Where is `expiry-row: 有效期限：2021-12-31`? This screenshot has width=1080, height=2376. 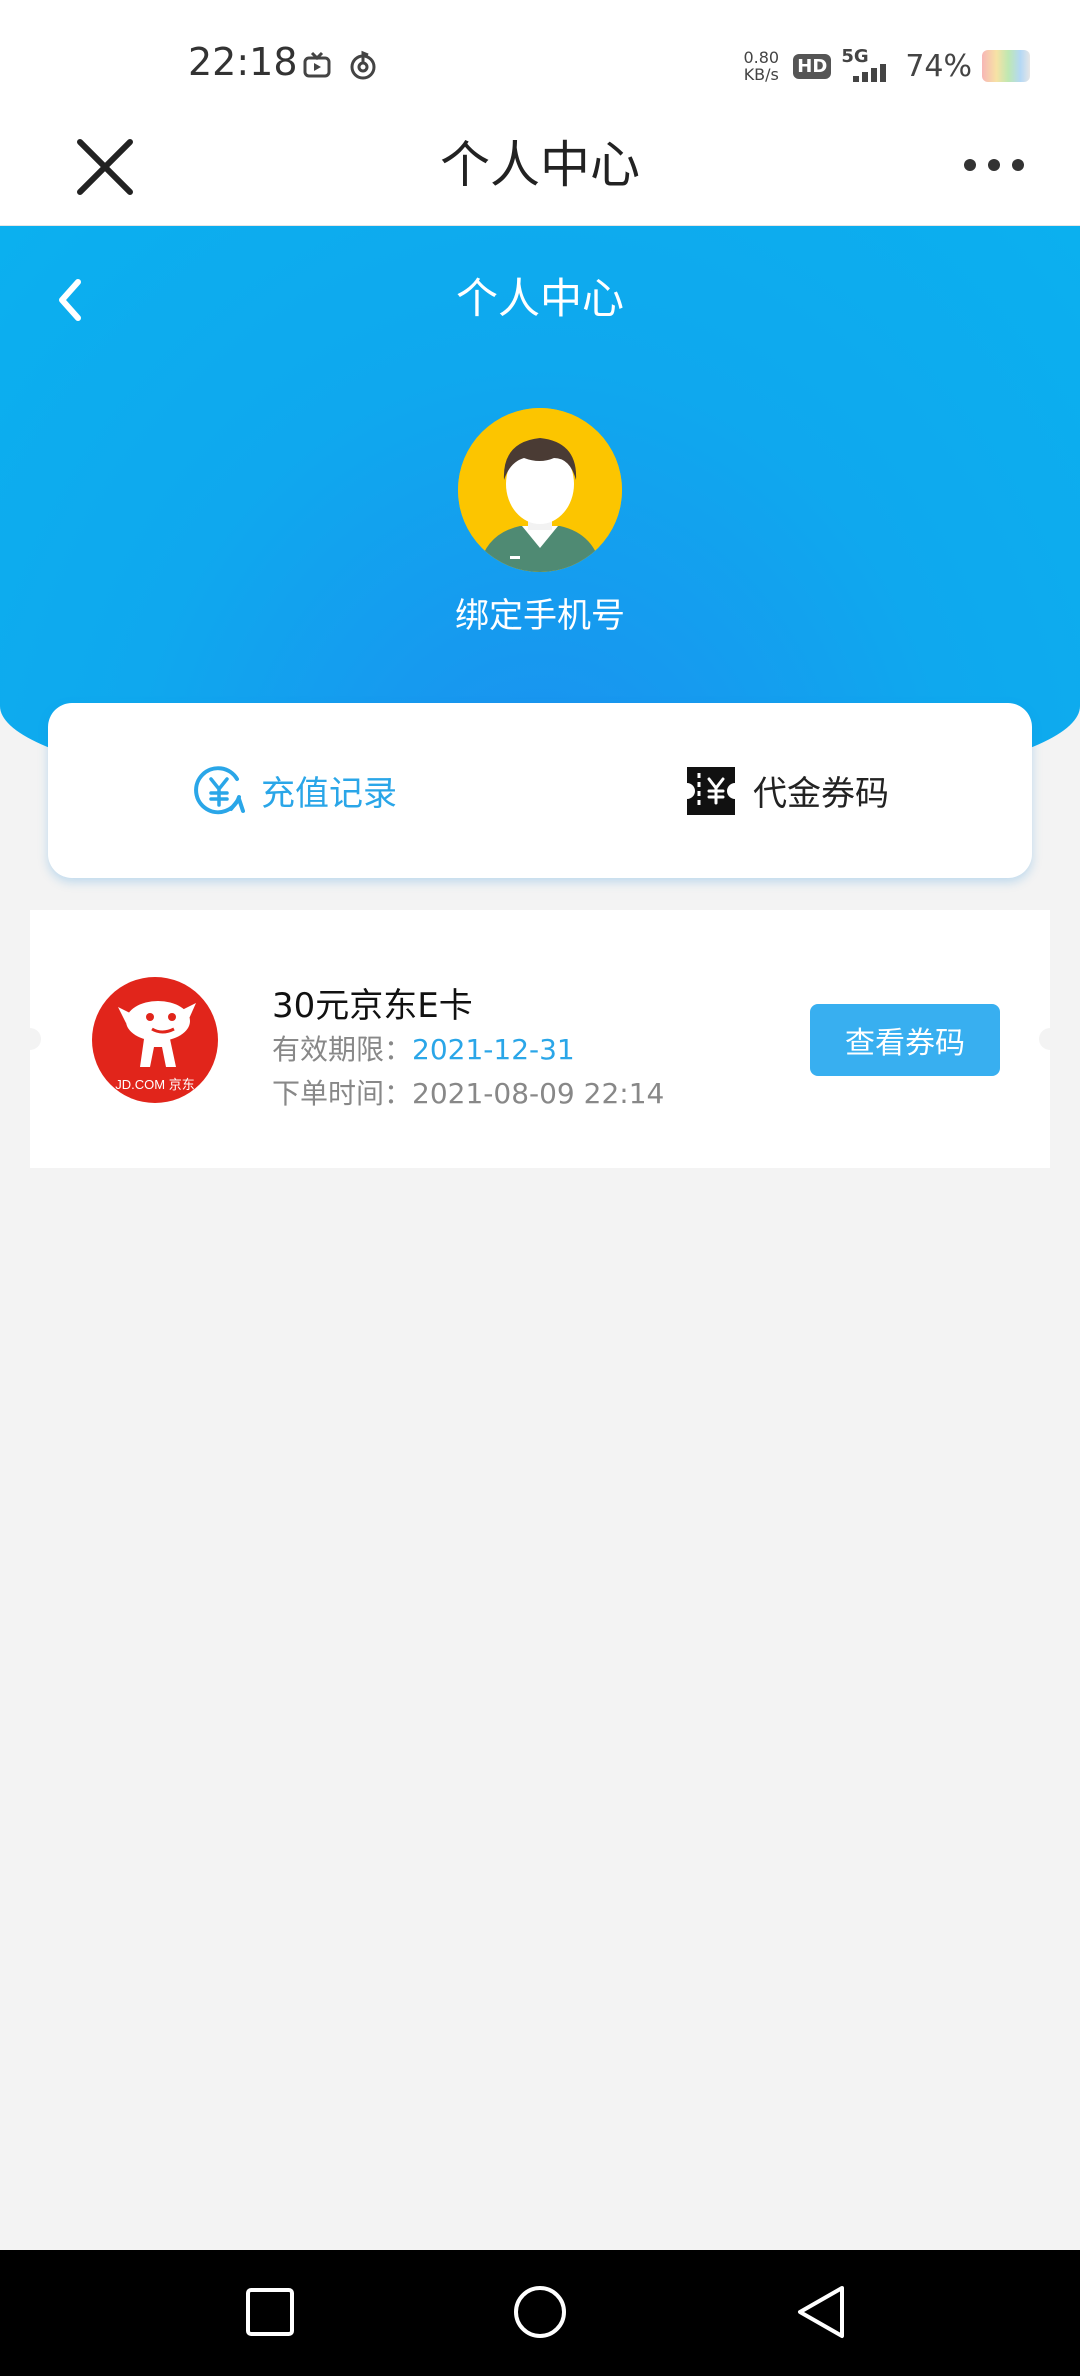
expiry-row: 有效期限：2021-12-31 is located at coordinates (423, 1048).